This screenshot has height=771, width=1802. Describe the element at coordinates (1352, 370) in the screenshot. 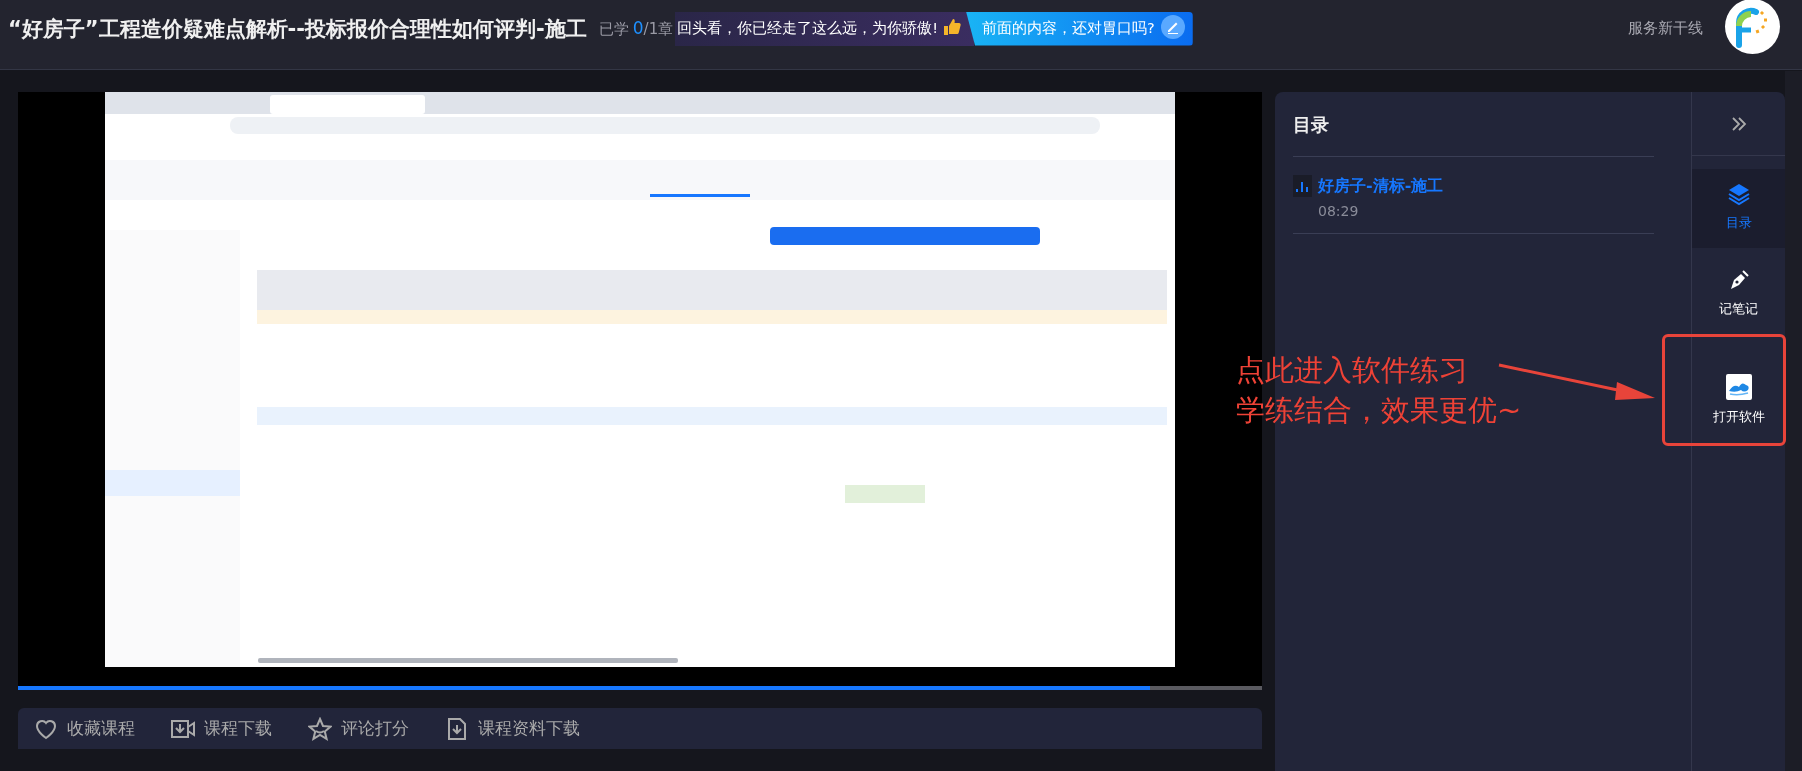

I see `annotation-text: 点此进入软件练习` at that location.